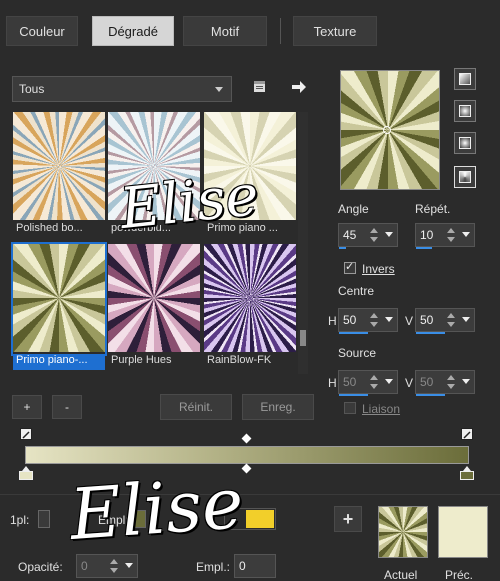  I want to click on center-h-value: 50, so click(350, 320).